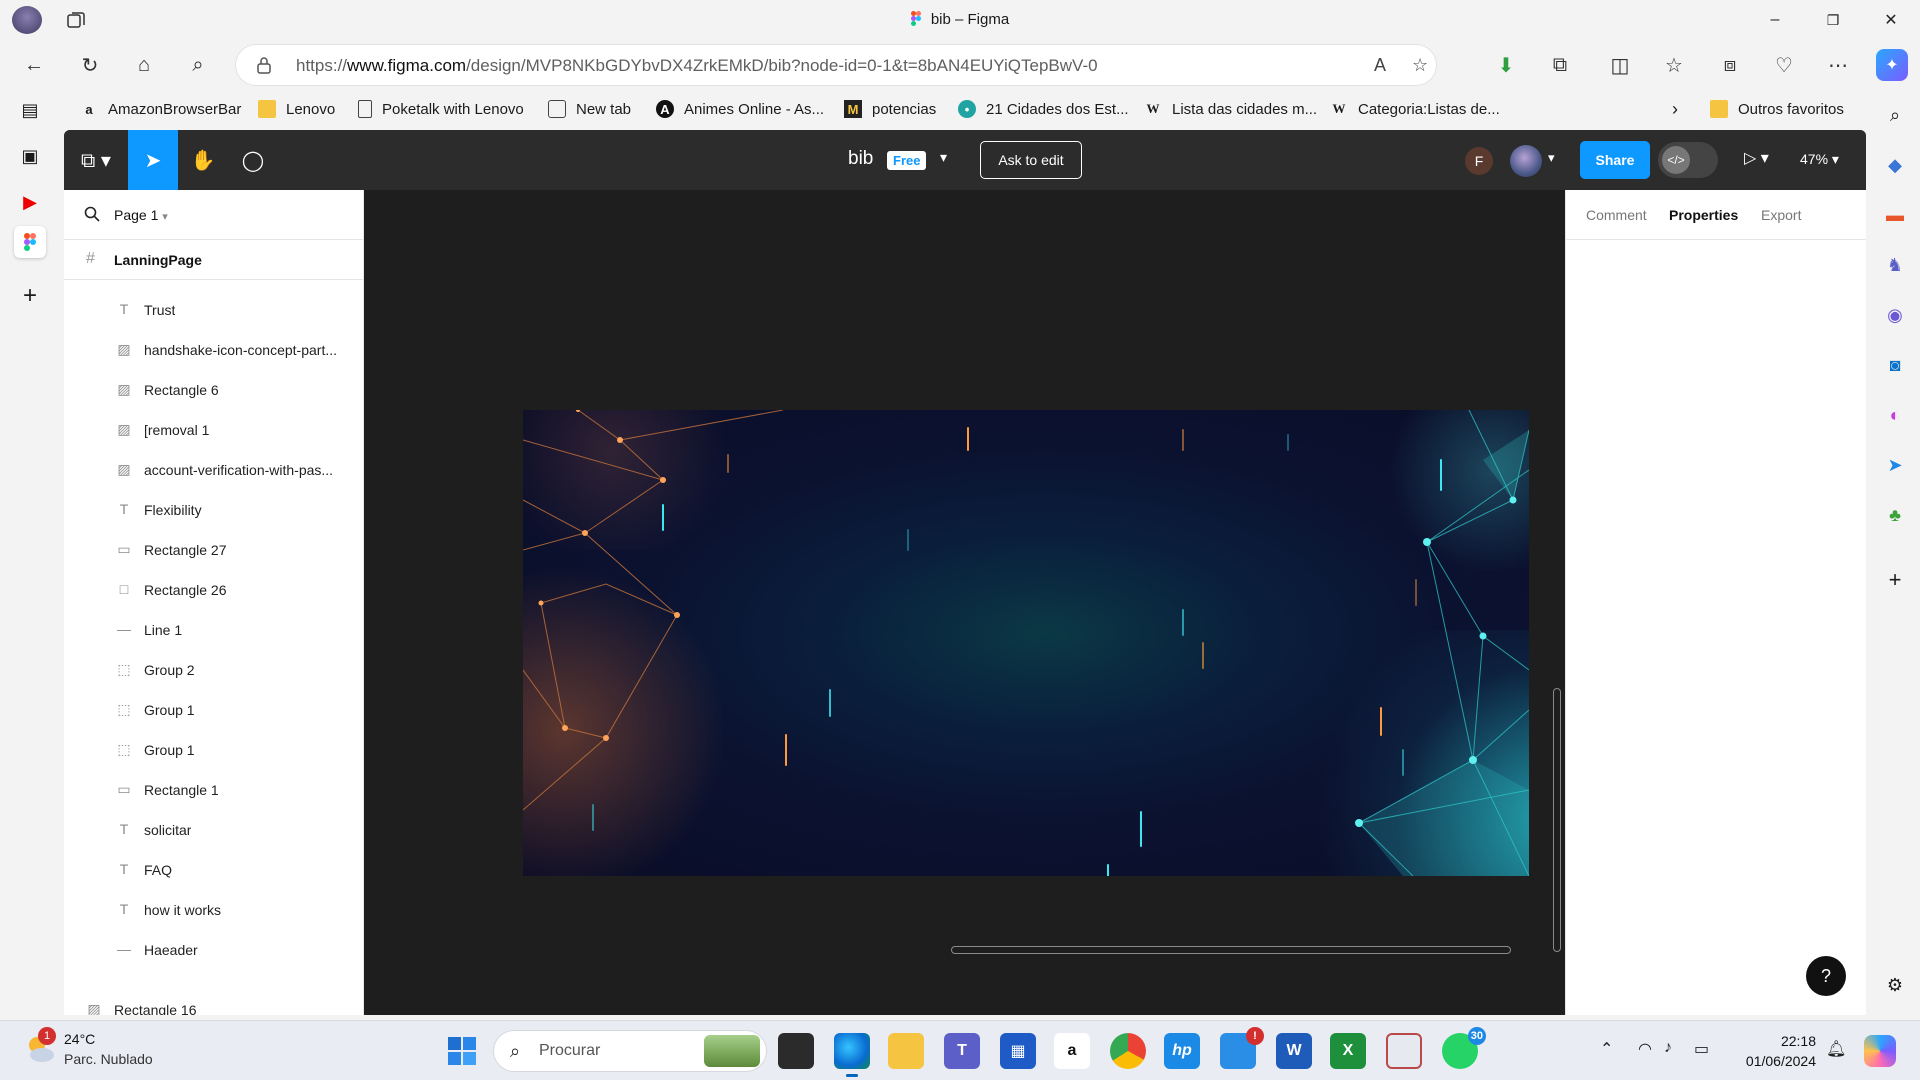 The image size is (1920, 1080). I want to click on file-explorer-icon, so click(906, 1051).